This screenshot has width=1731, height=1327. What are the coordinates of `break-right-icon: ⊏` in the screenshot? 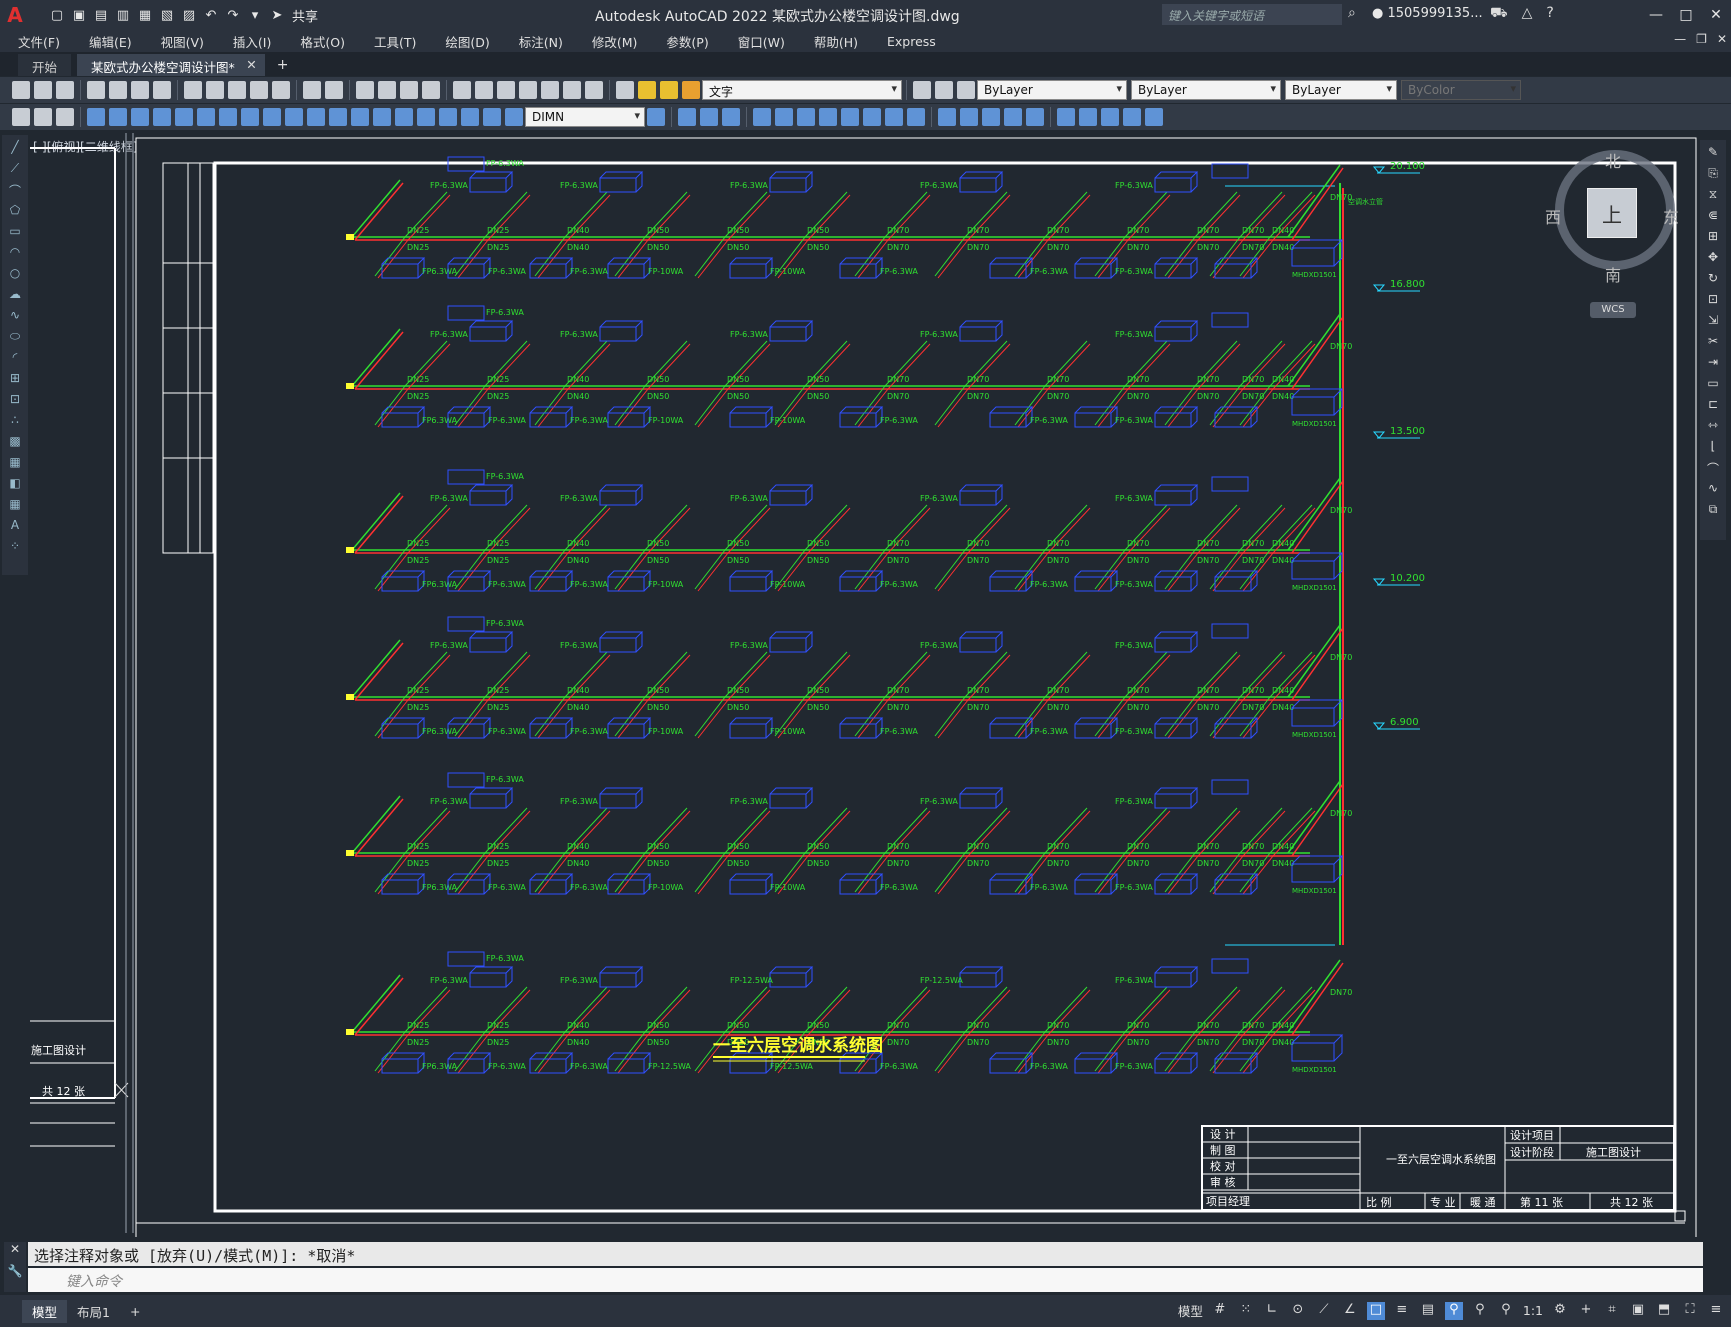 It's located at (1713, 405).